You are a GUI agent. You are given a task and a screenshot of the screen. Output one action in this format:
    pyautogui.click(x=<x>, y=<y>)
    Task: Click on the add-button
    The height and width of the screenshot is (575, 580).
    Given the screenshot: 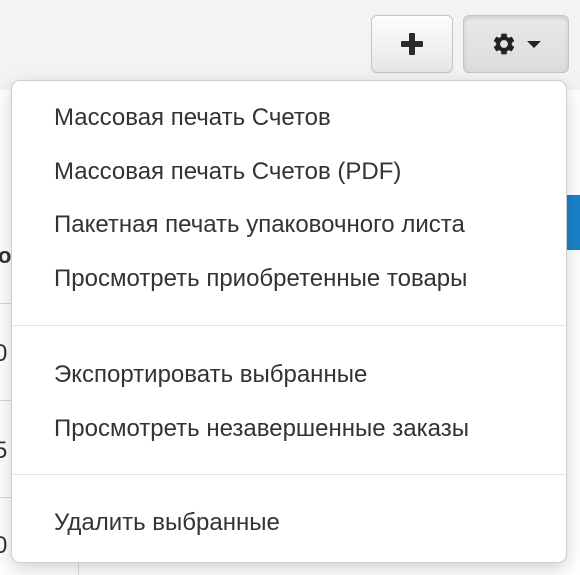 What is the action you would take?
    pyautogui.click(x=412, y=44)
    